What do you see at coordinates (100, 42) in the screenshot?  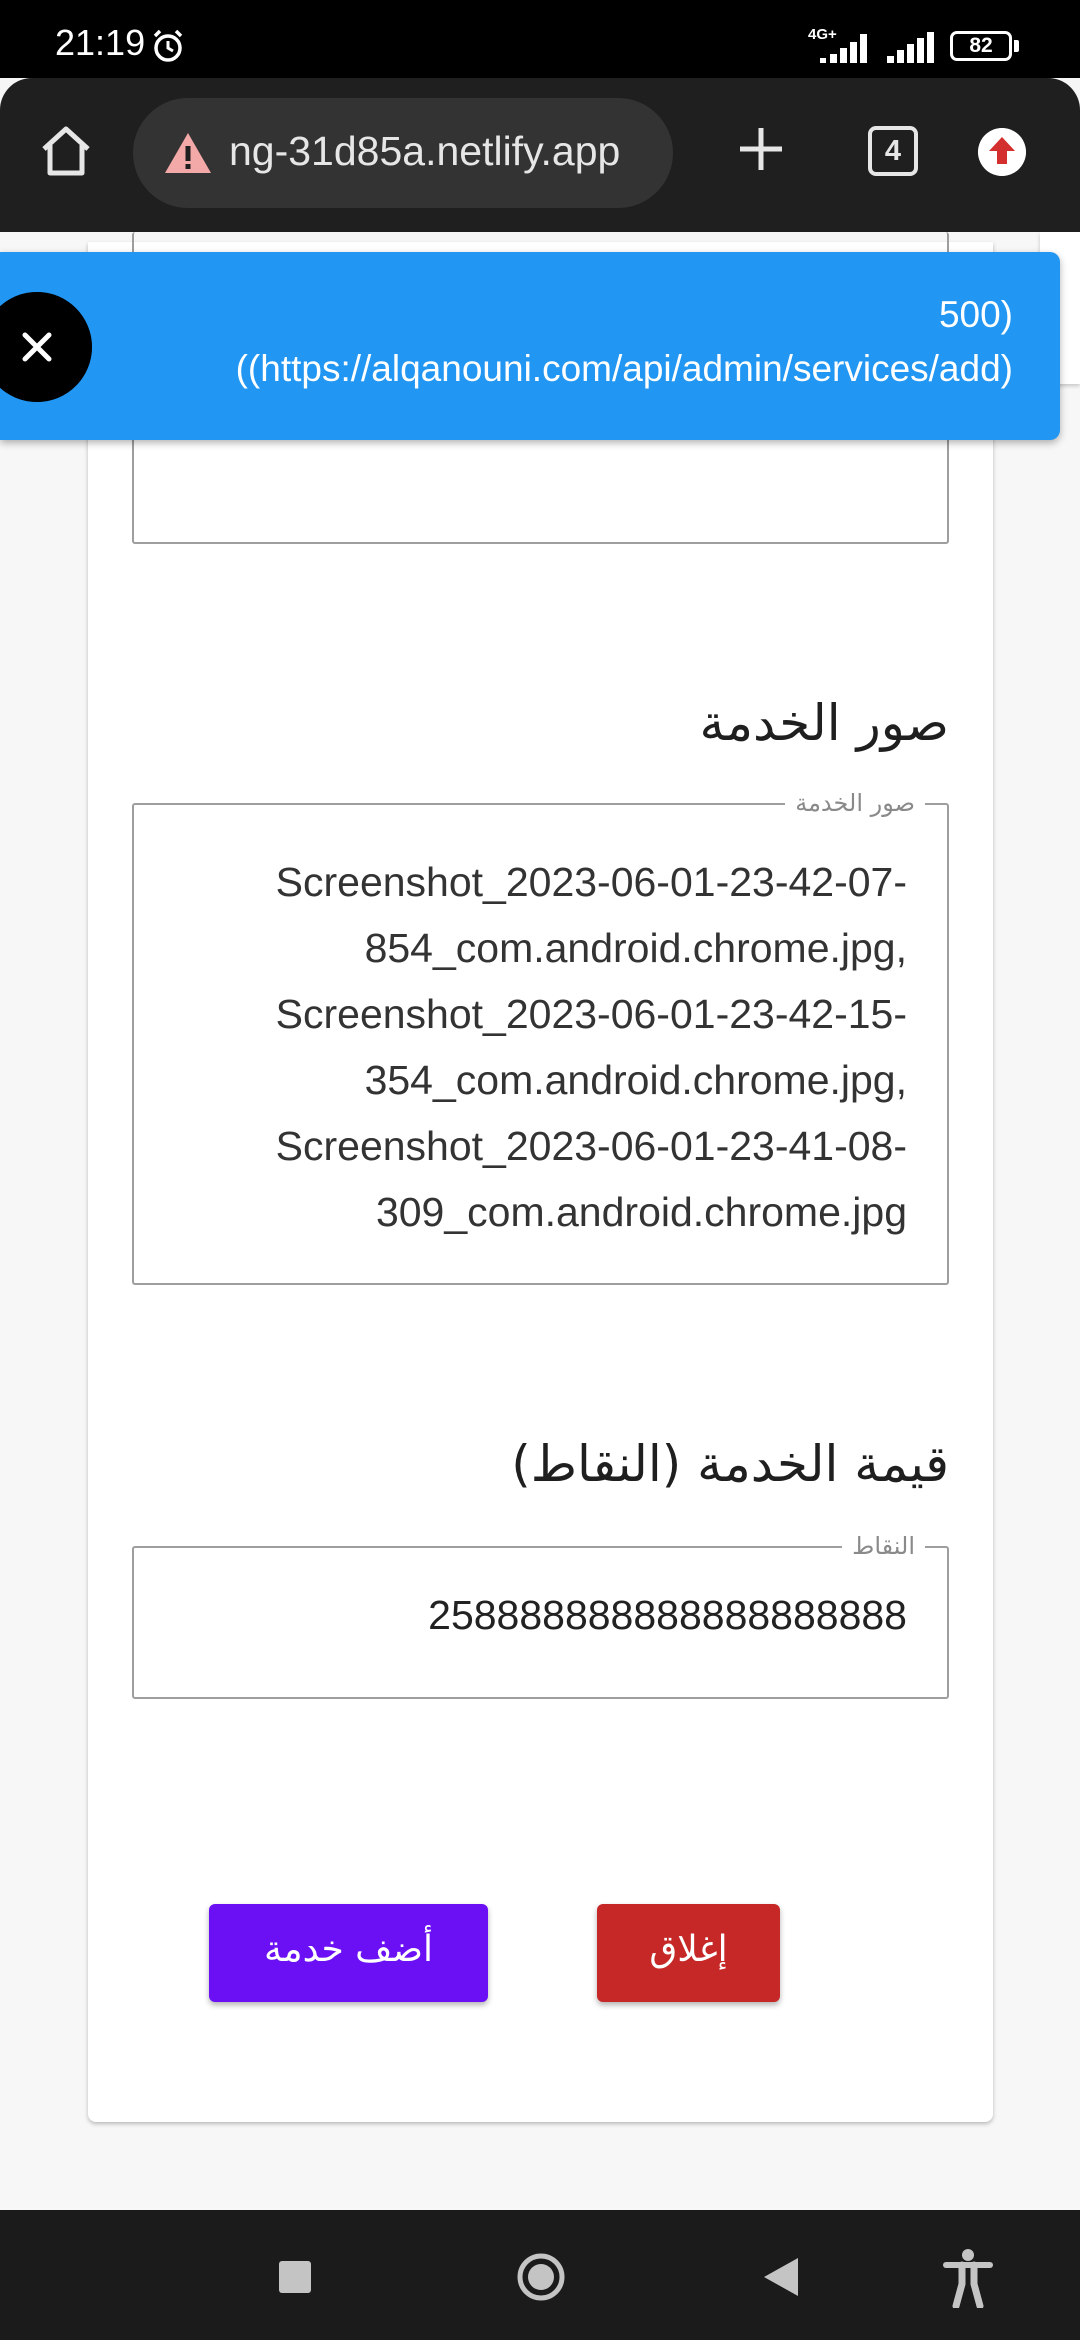 I see `status-time: 21:19` at bounding box center [100, 42].